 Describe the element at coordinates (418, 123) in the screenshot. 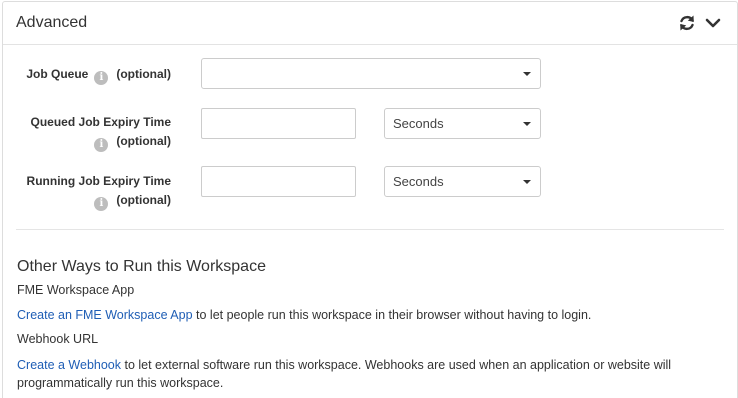

I see `queued-expiry-unit-value: Seconds` at that location.